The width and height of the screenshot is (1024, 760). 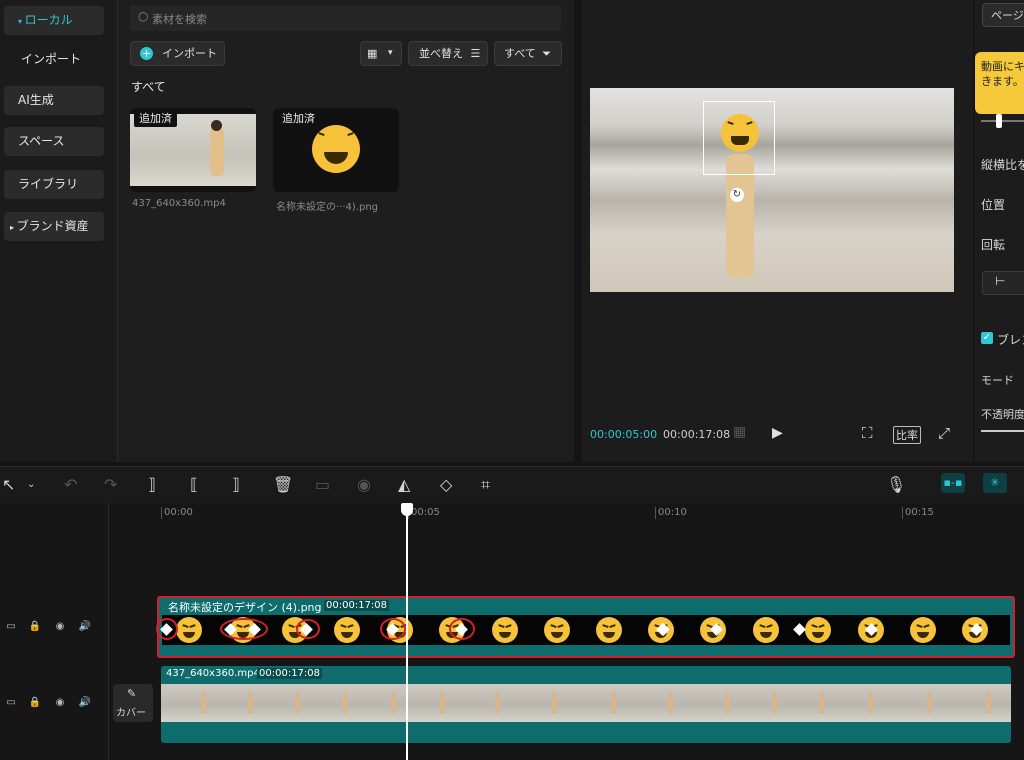 I want to click on split-left-icon: ⟦, so click(x=194, y=484).